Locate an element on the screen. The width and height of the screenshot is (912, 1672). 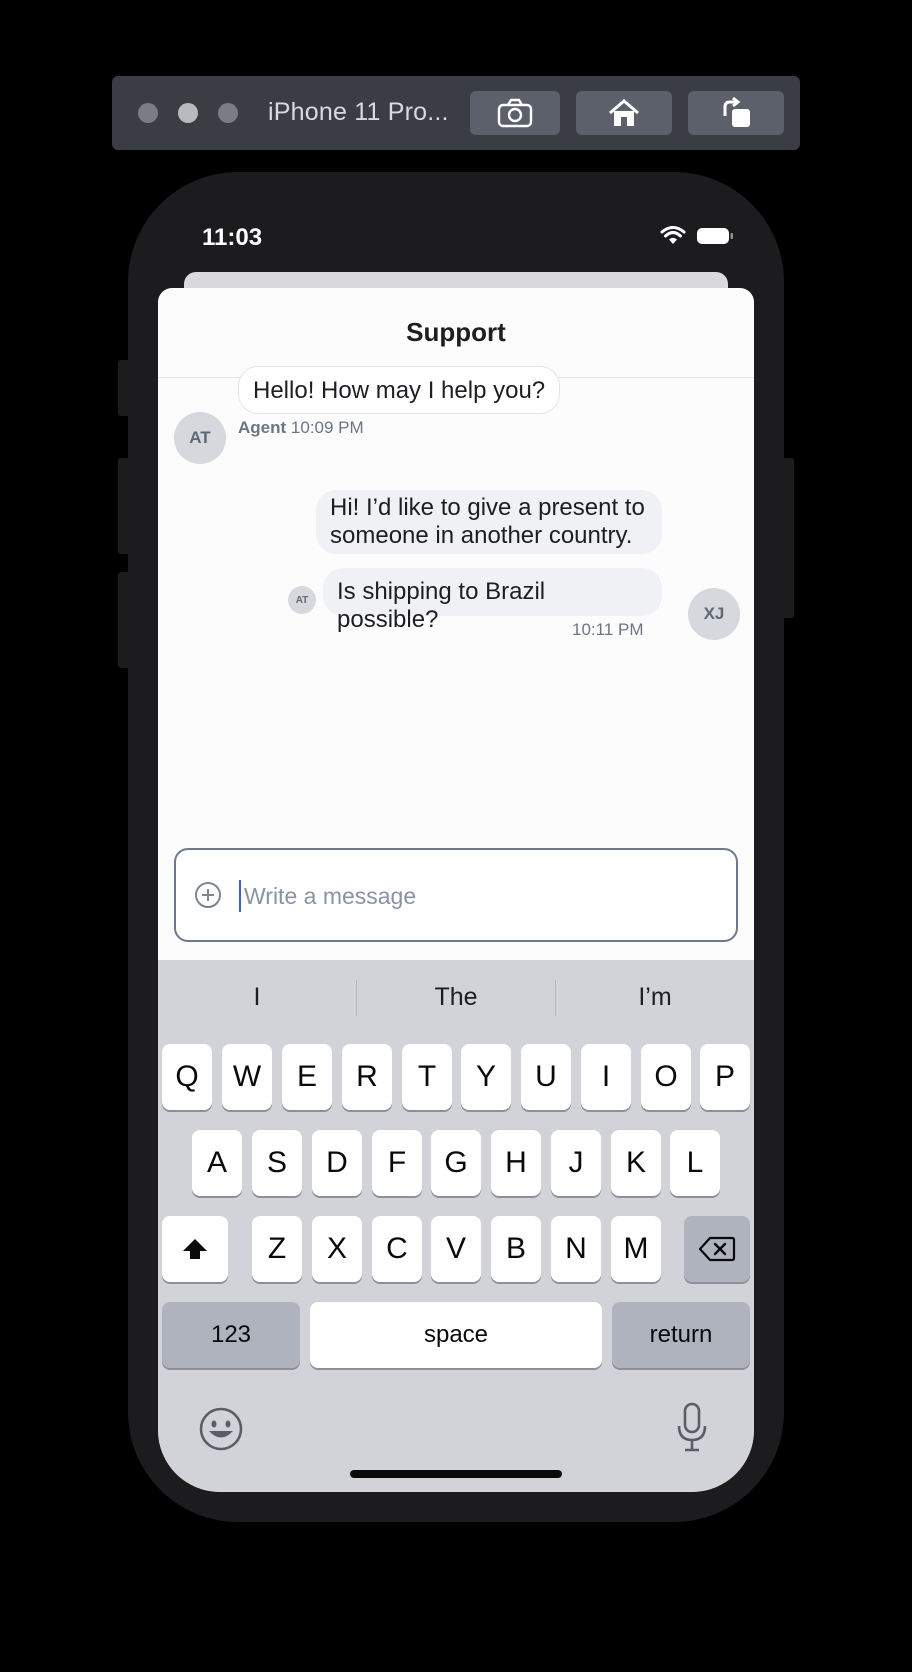
key-v: V is located at coordinates (456, 1249).